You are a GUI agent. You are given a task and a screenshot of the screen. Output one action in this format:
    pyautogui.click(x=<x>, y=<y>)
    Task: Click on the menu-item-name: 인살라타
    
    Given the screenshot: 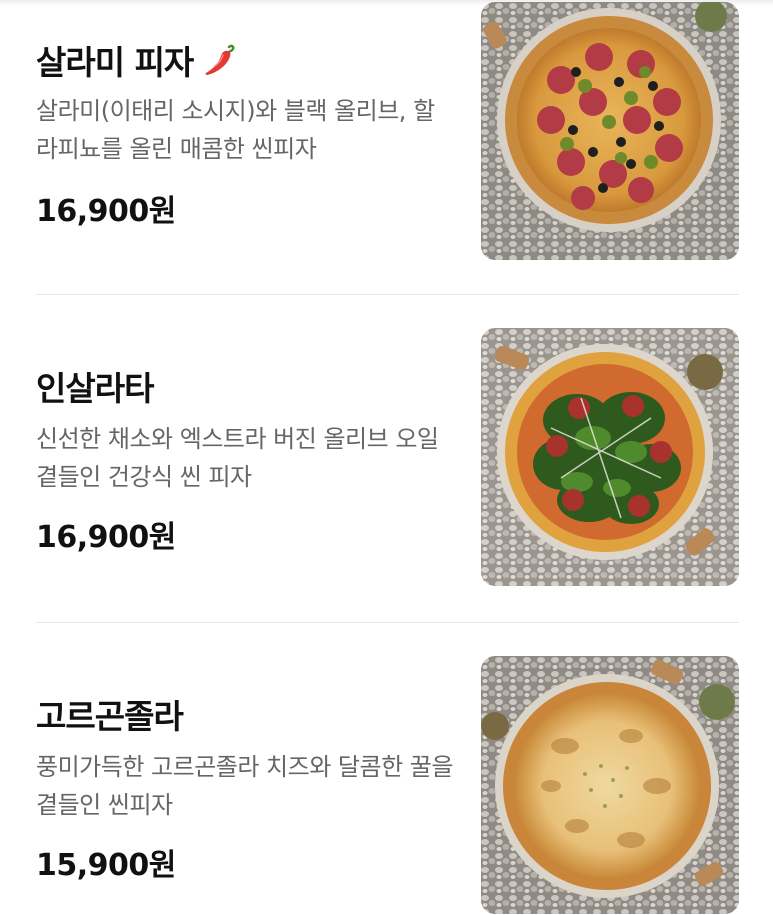 What is the action you would take?
    pyautogui.click(x=95, y=386)
    